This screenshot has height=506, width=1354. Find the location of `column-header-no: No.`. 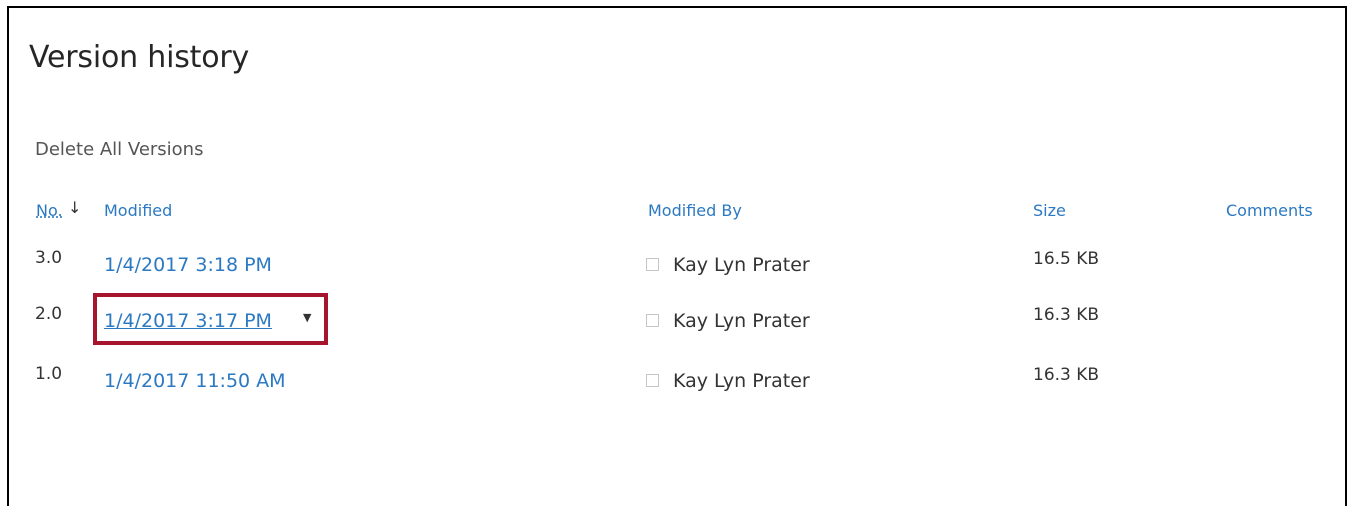

column-header-no: No. is located at coordinates (49, 210).